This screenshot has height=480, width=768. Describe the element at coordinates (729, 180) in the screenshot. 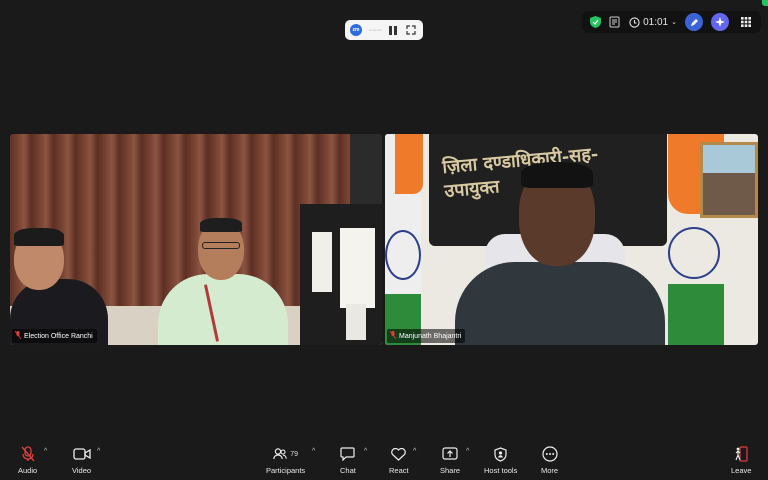

I see `framed-portrait` at that location.